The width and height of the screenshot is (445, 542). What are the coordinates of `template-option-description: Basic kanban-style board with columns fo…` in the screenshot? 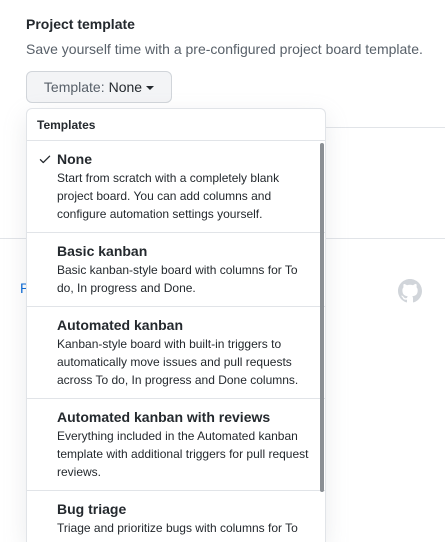 It's located at (188, 279).